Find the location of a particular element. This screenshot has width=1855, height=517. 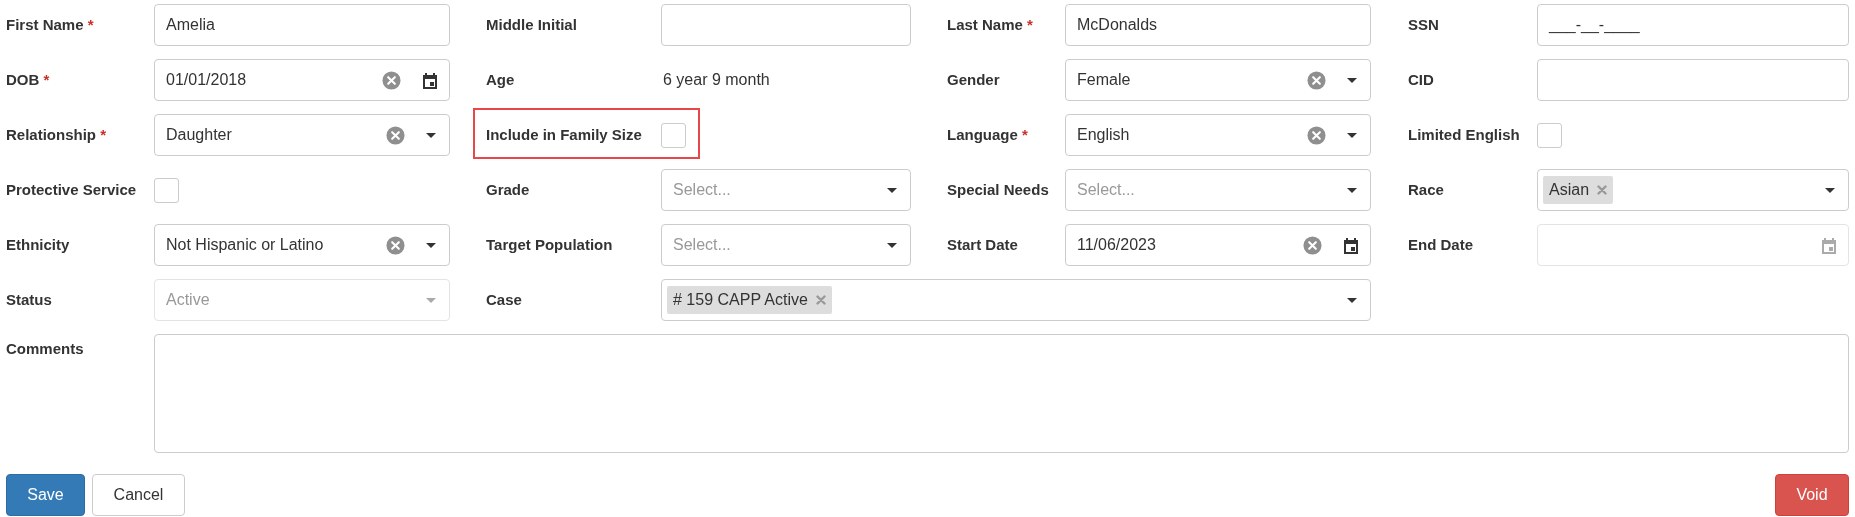

cancel-button: Cancel is located at coordinates (138, 495).